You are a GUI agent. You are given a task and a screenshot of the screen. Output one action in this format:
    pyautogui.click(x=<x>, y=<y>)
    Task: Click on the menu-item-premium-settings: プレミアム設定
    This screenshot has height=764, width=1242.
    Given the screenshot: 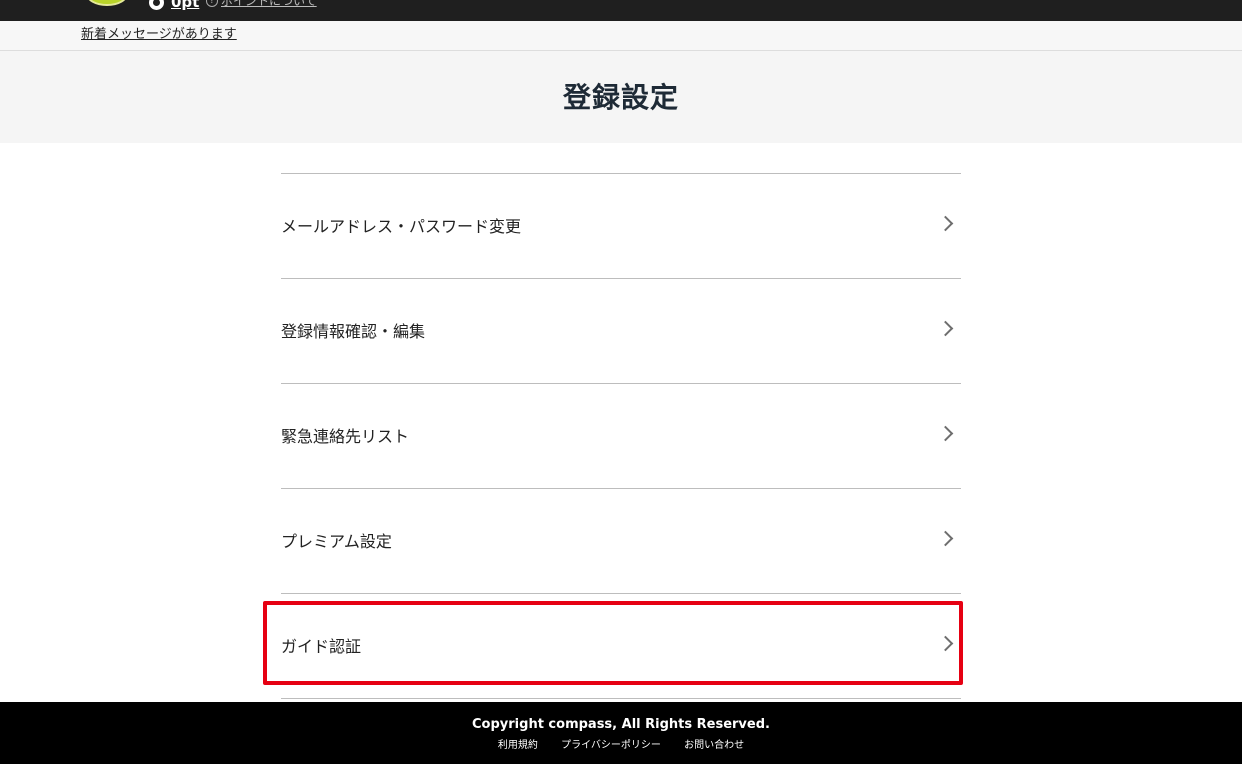 What is the action you would take?
    pyautogui.click(x=621, y=541)
    